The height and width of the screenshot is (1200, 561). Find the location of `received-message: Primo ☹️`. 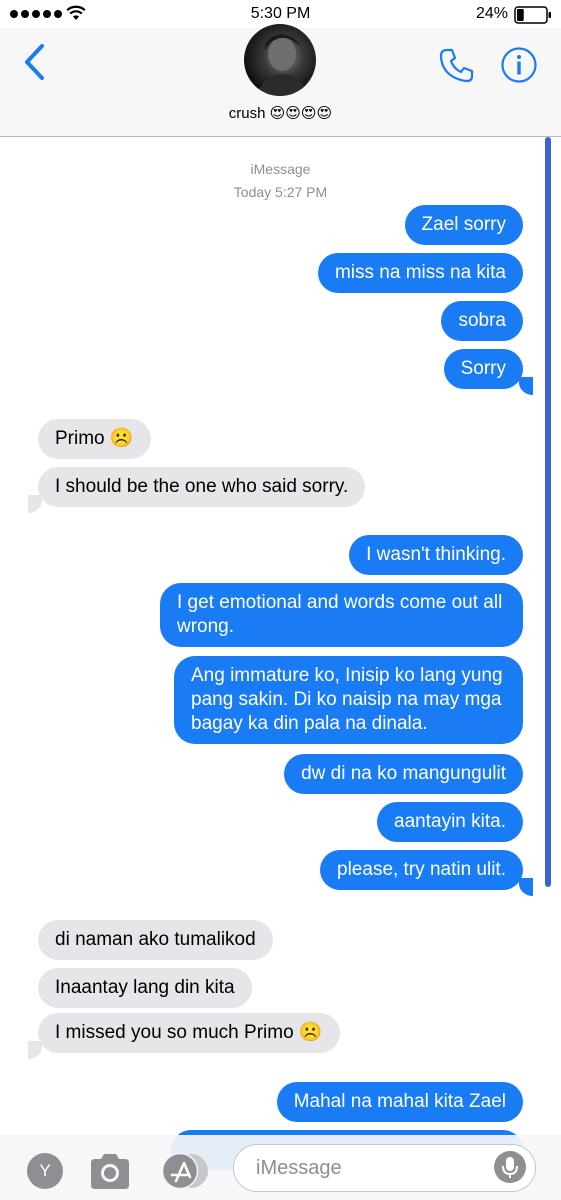

received-message: Primo ☹️ is located at coordinates (94, 439).